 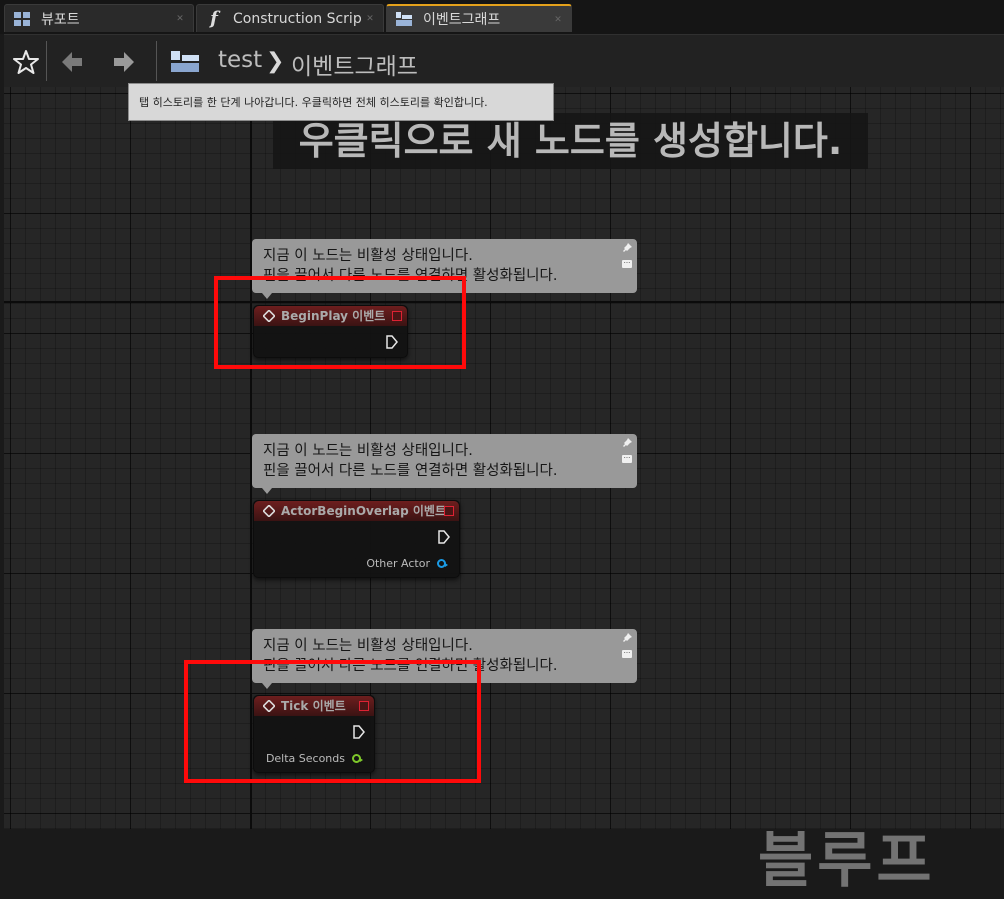 I want to click on breadcrumb-graph: 이벤트그래프, so click(x=354, y=64).